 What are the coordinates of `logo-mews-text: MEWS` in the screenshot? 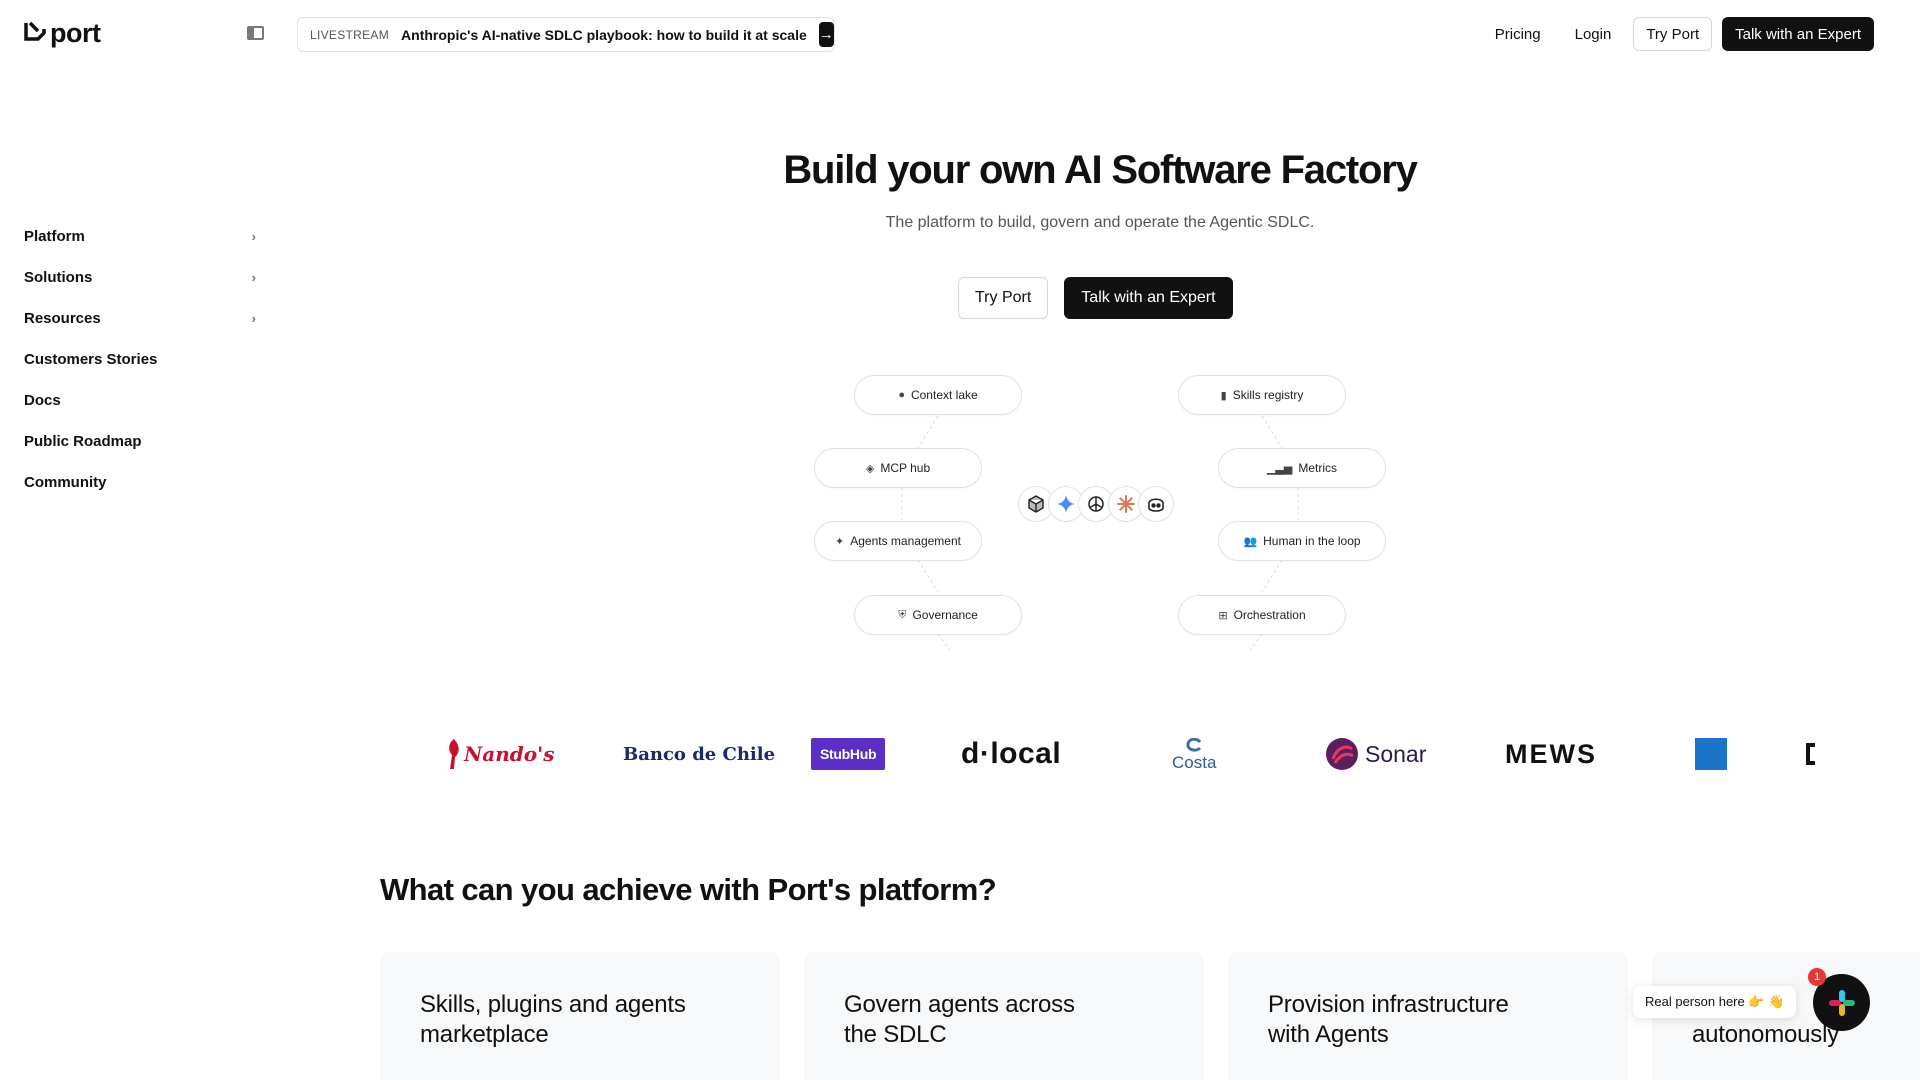 It's located at (1551, 753).